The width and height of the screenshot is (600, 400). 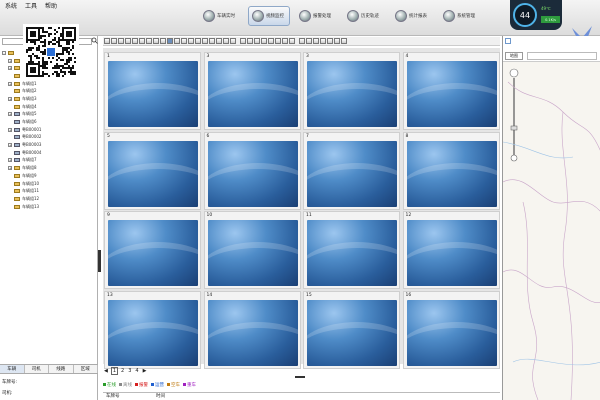 What do you see at coordinates (562, 56) in the screenshot?
I see `map-search-input` at bounding box center [562, 56].